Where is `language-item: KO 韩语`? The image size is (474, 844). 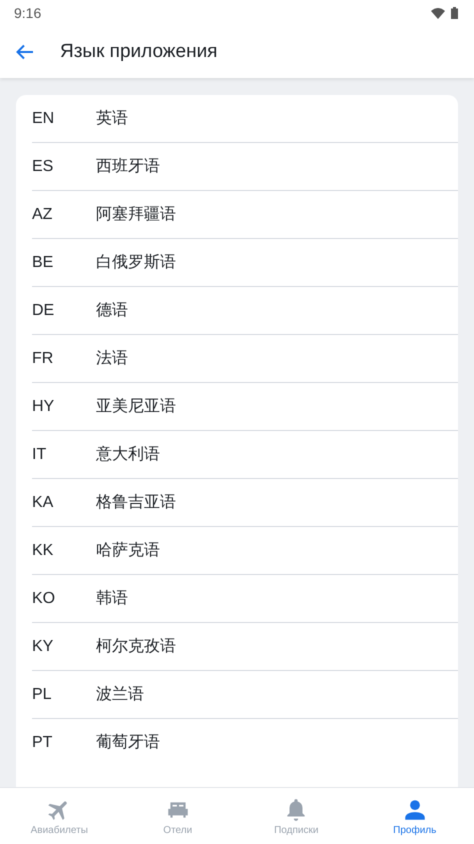 language-item: KO 韩语 is located at coordinates (237, 598).